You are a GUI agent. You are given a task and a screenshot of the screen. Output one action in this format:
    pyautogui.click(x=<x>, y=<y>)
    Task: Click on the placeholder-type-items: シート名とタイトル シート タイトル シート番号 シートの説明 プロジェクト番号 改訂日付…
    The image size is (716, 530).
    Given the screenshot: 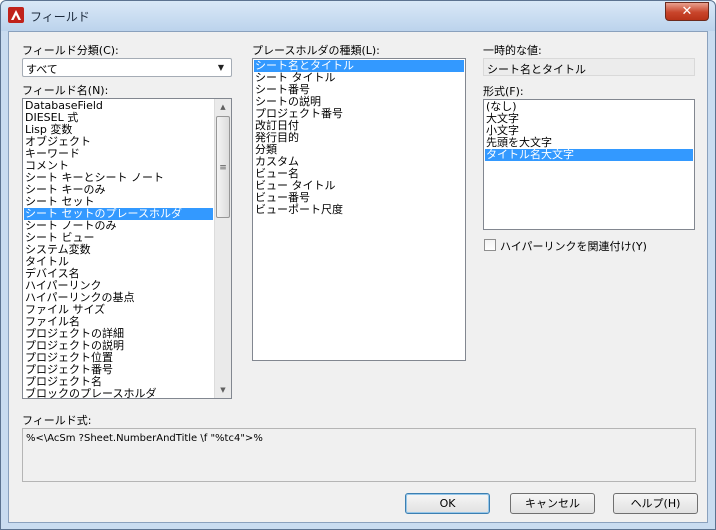 What is the action you would take?
    pyautogui.click(x=359, y=138)
    